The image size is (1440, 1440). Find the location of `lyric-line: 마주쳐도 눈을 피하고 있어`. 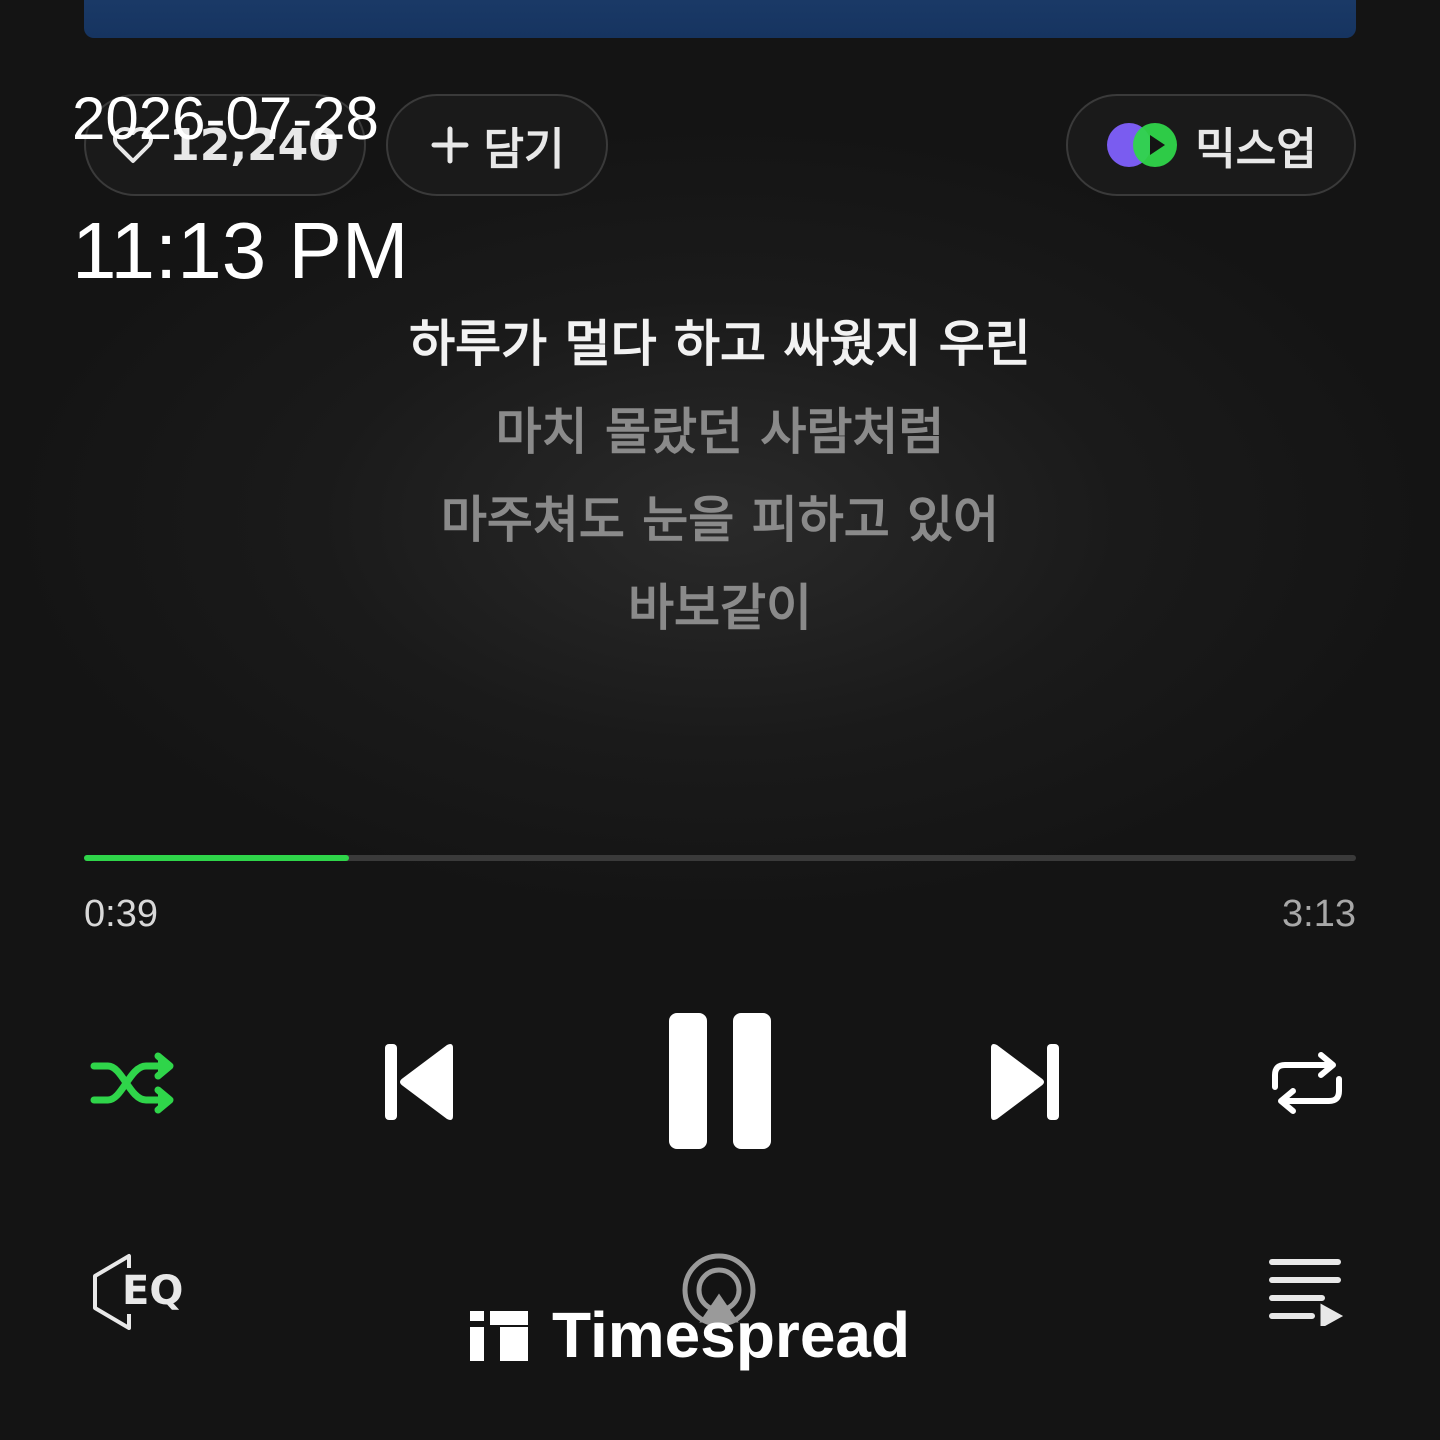

lyric-line: 마주쳐도 눈을 피하고 있어 is located at coordinates (720, 520).